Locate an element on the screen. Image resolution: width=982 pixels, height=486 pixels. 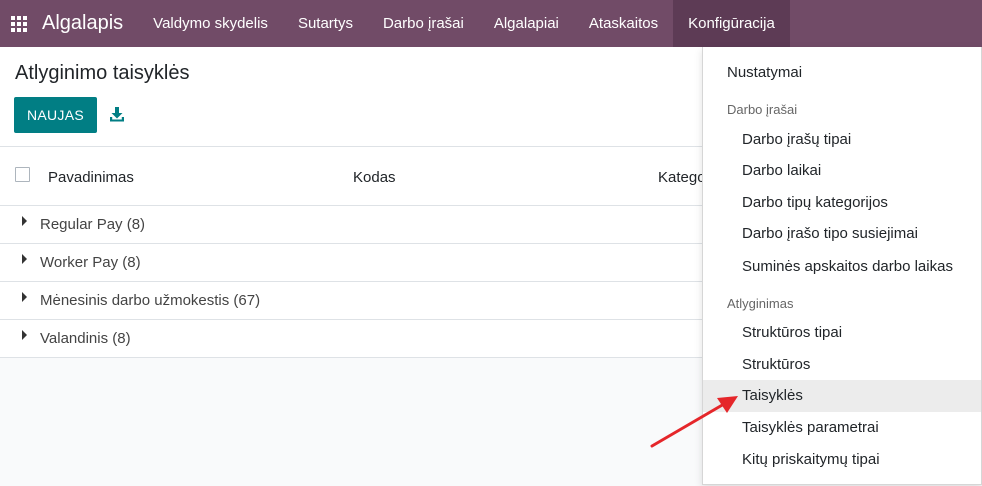
menu-section-work-entries: Darbo įrašai is located at coordinates (762, 109).